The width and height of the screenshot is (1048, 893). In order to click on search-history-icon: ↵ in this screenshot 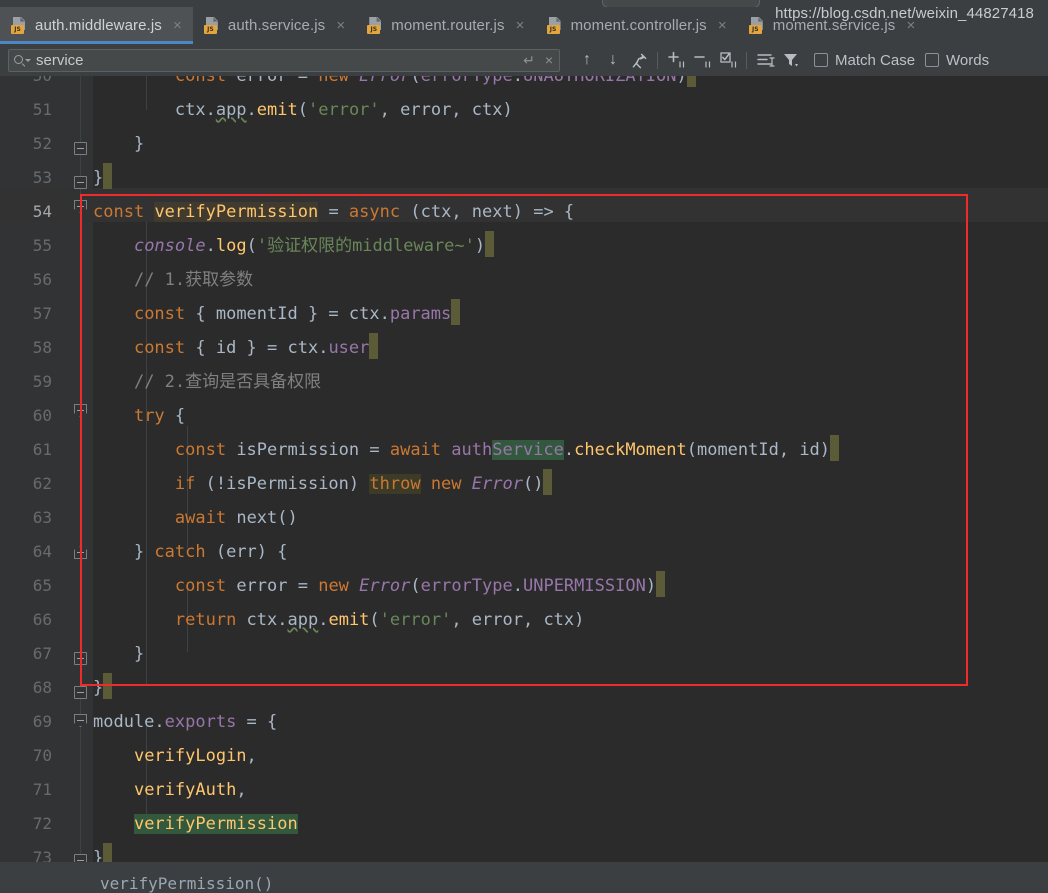, I will do `click(529, 60)`.